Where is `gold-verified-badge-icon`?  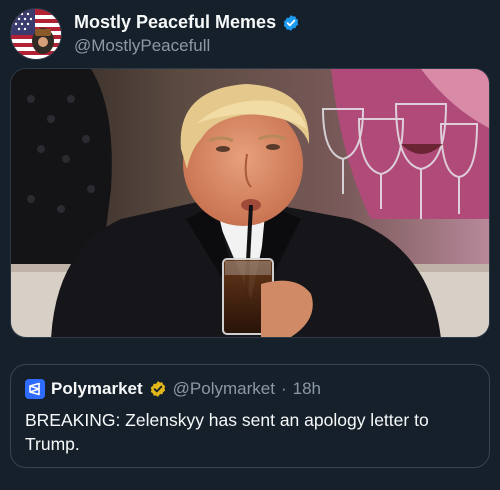 gold-verified-badge-icon is located at coordinates (157, 389).